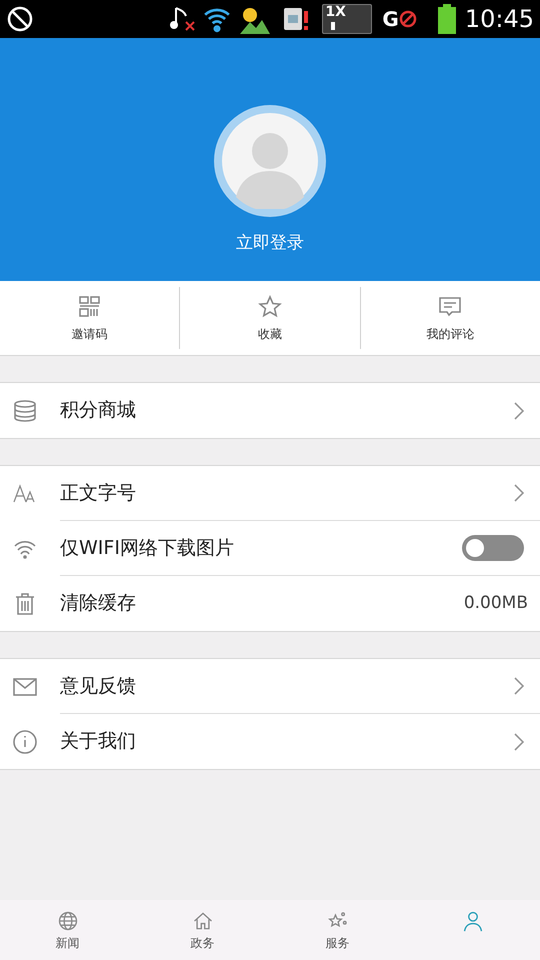 Image resolution: width=540 pixels, height=960 pixels. Describe the element at coordinates (147, 548) in the screenshot. I see `row-label: 仅WIFI网络下载图片` at that location.